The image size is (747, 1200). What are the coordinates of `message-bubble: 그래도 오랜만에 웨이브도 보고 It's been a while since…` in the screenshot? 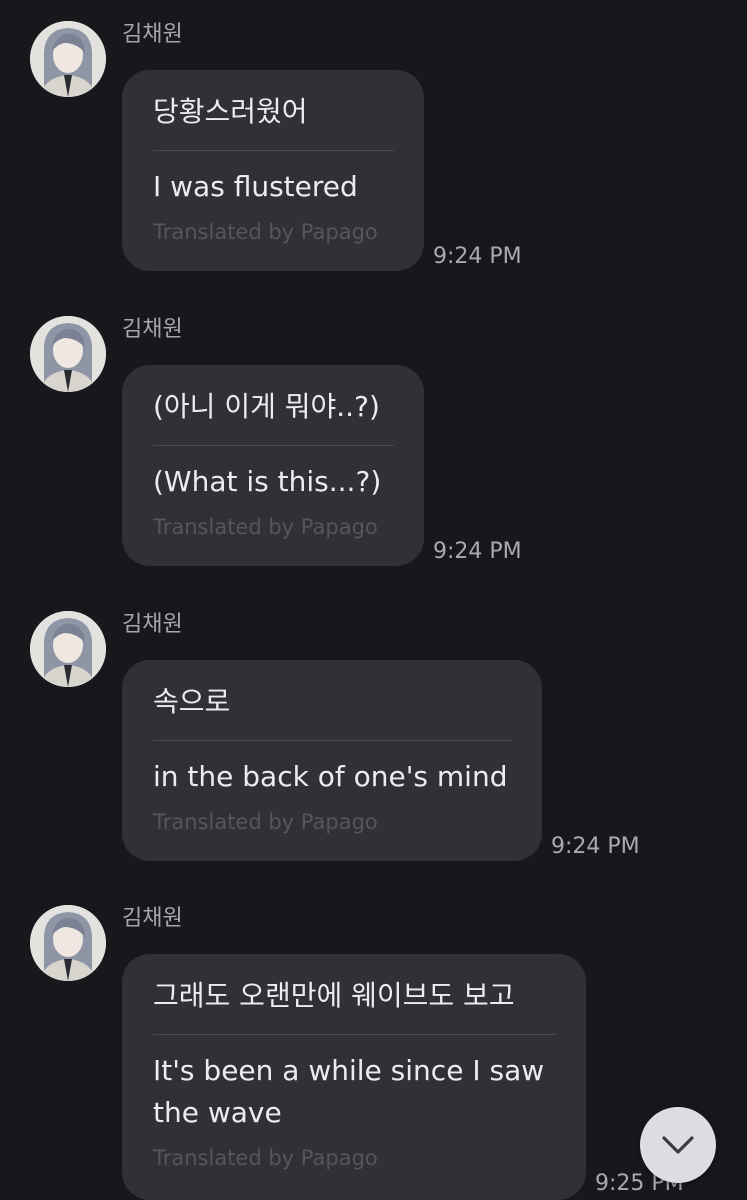 It's located at (354, 1077).